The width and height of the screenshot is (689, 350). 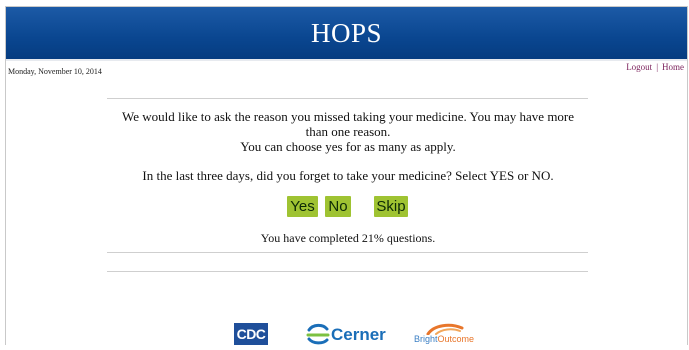 I want to click on content-divider-middle, so click(x=347, y=252).